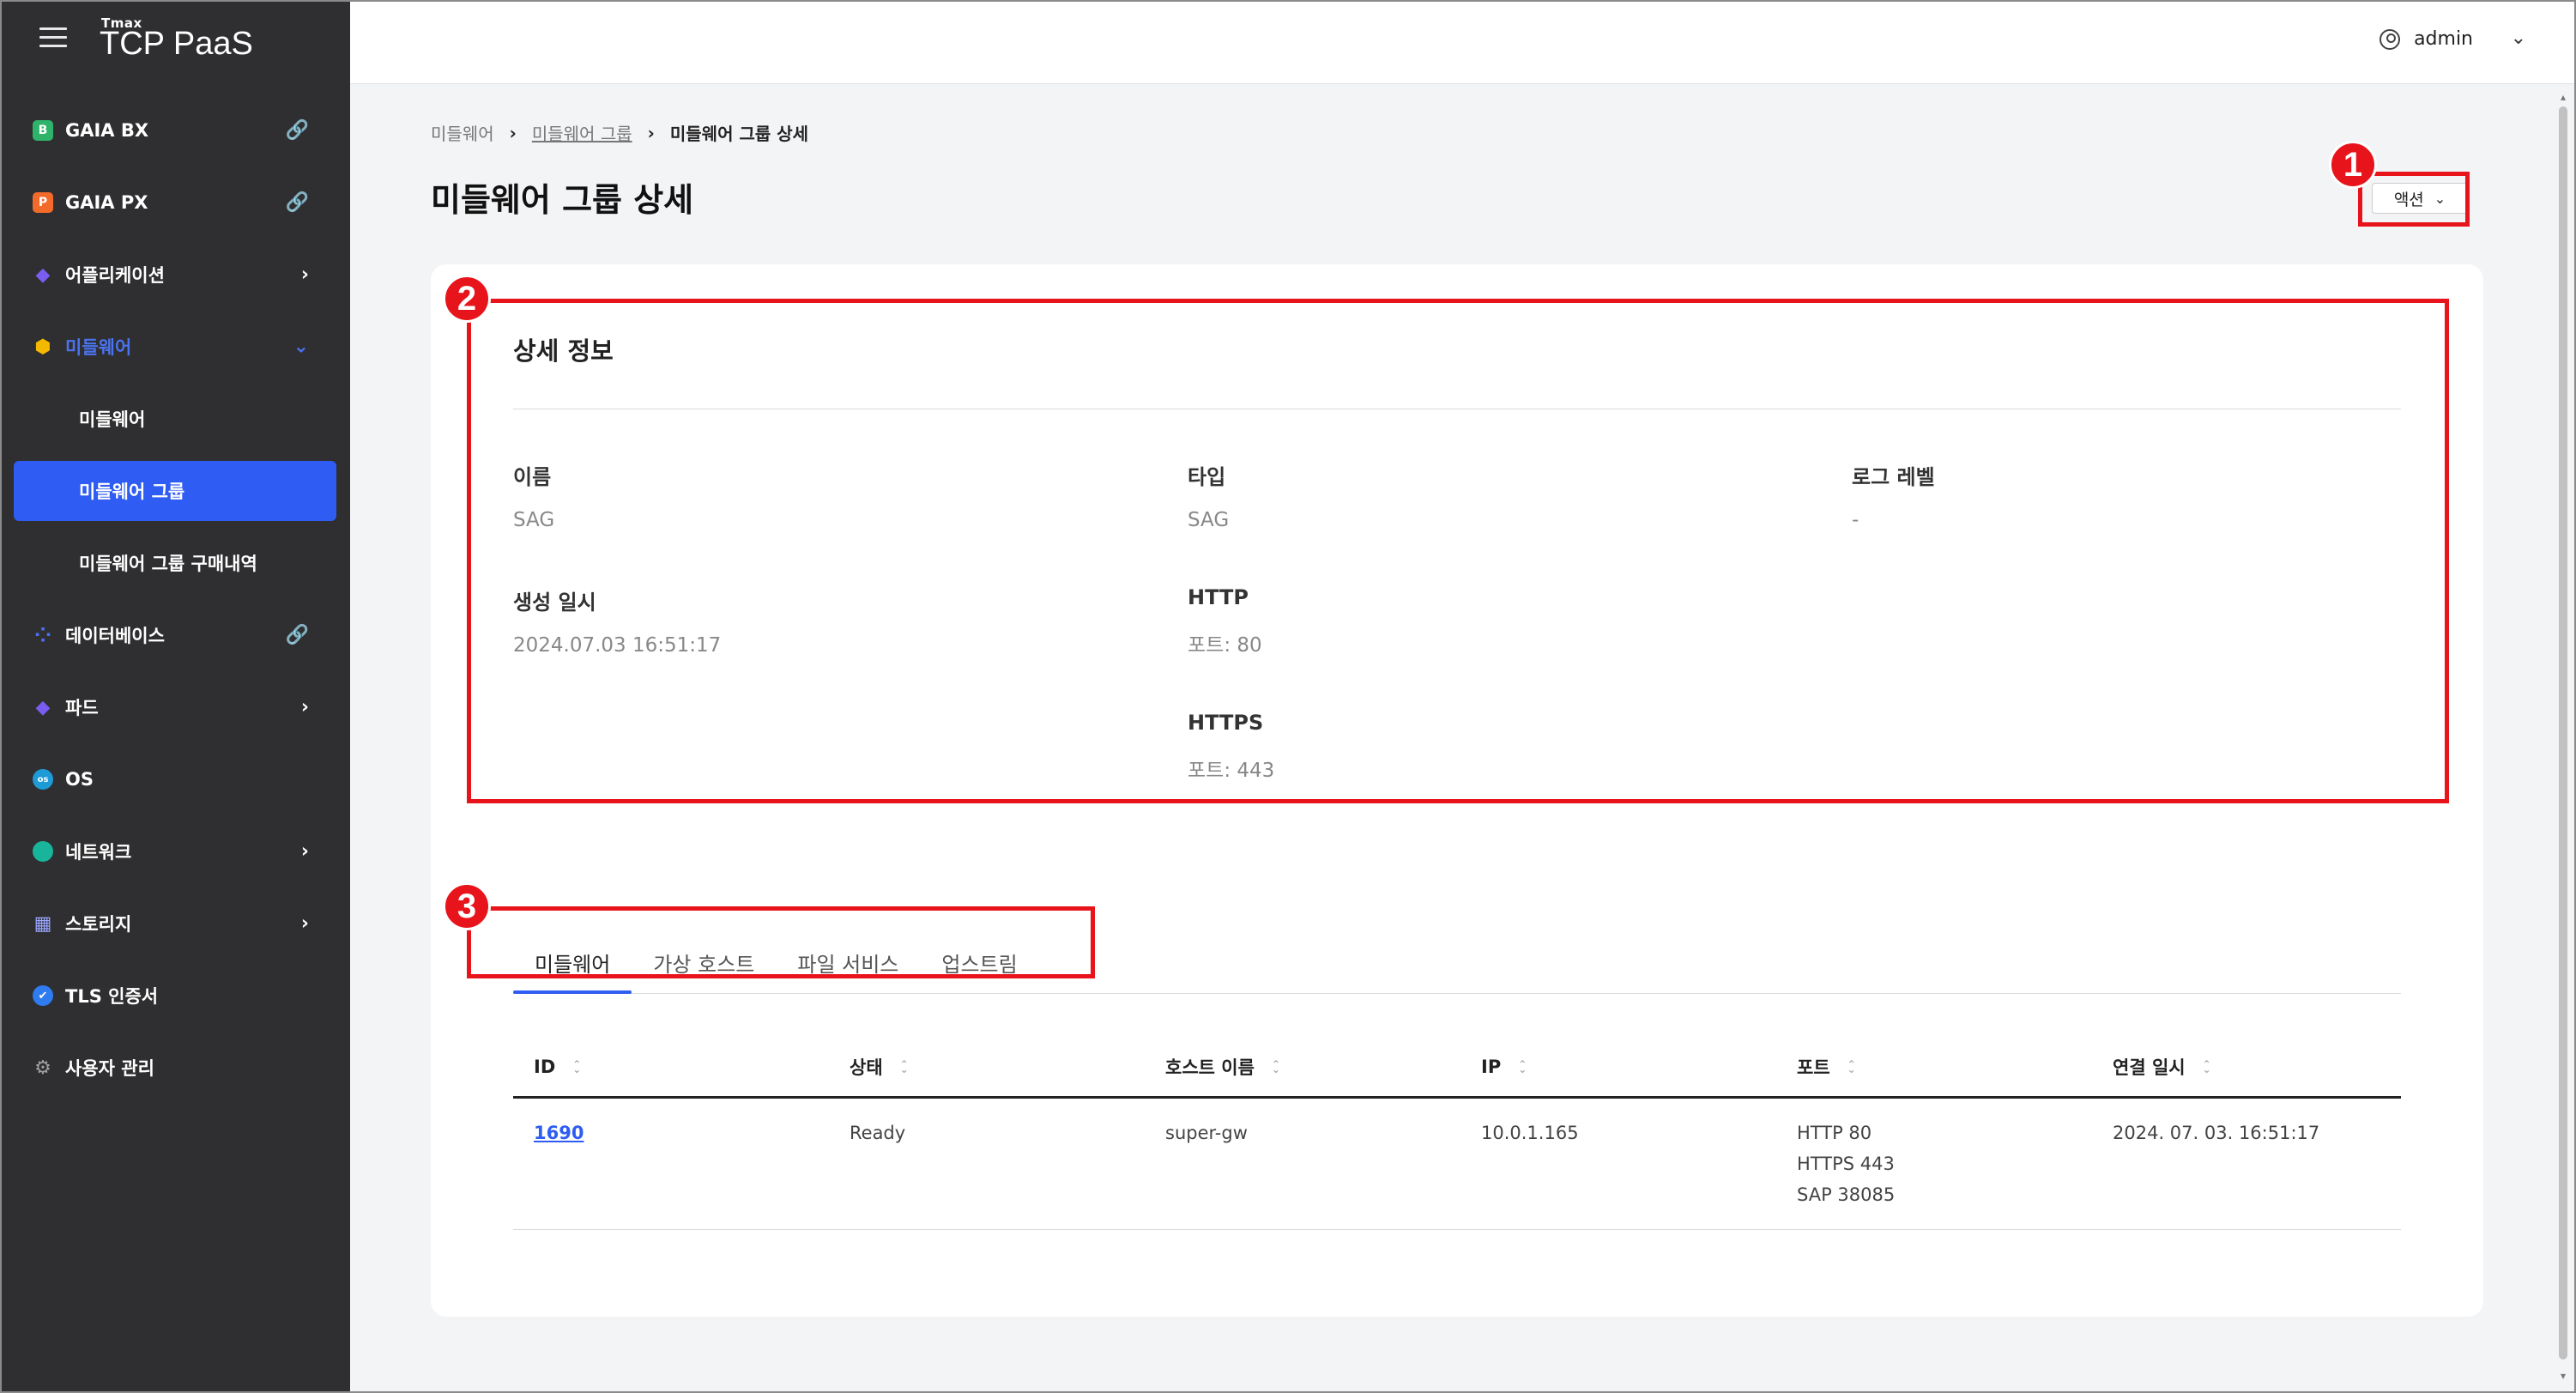 Image resolution: width=2576 pixels, height=1393 pixels. Describe the element at coordinates (175, 996) in the screenshot. I see `sidebar-item-tls: ✔ TLS 인증서` at that location.